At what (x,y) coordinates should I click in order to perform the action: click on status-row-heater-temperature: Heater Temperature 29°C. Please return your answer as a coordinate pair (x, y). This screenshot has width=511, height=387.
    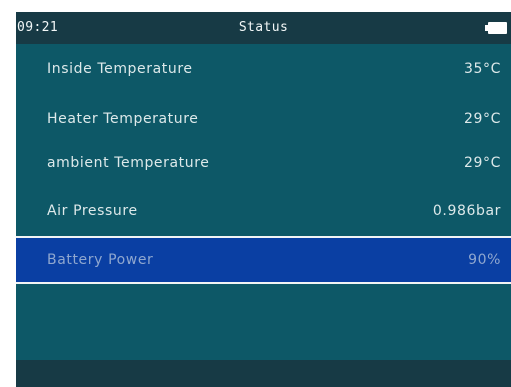
    Looking at the image, I should click on (263, 119).